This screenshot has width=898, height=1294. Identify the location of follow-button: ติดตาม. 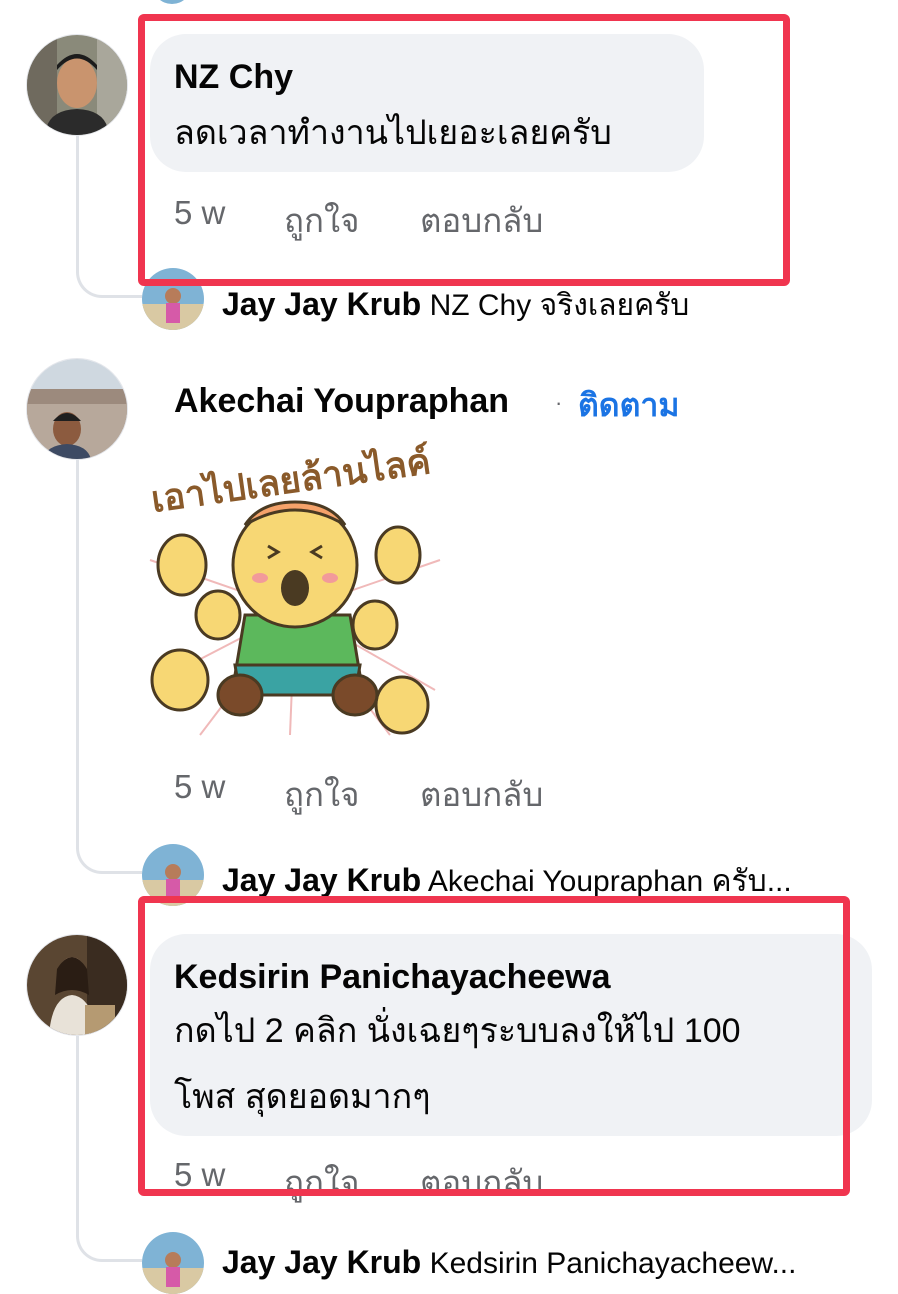
(628, 405).